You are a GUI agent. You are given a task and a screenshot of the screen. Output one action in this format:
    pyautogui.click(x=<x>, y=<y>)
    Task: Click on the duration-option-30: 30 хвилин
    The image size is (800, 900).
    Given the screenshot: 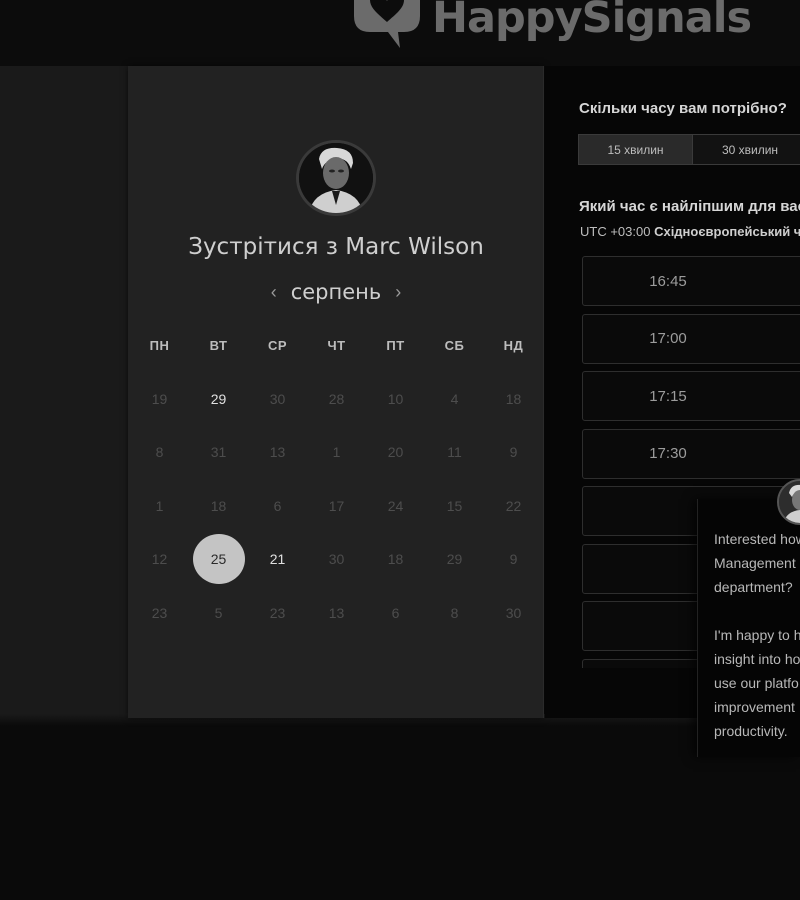 What is the action you would take?
    pyautogui.click(x=746, y=149)
    